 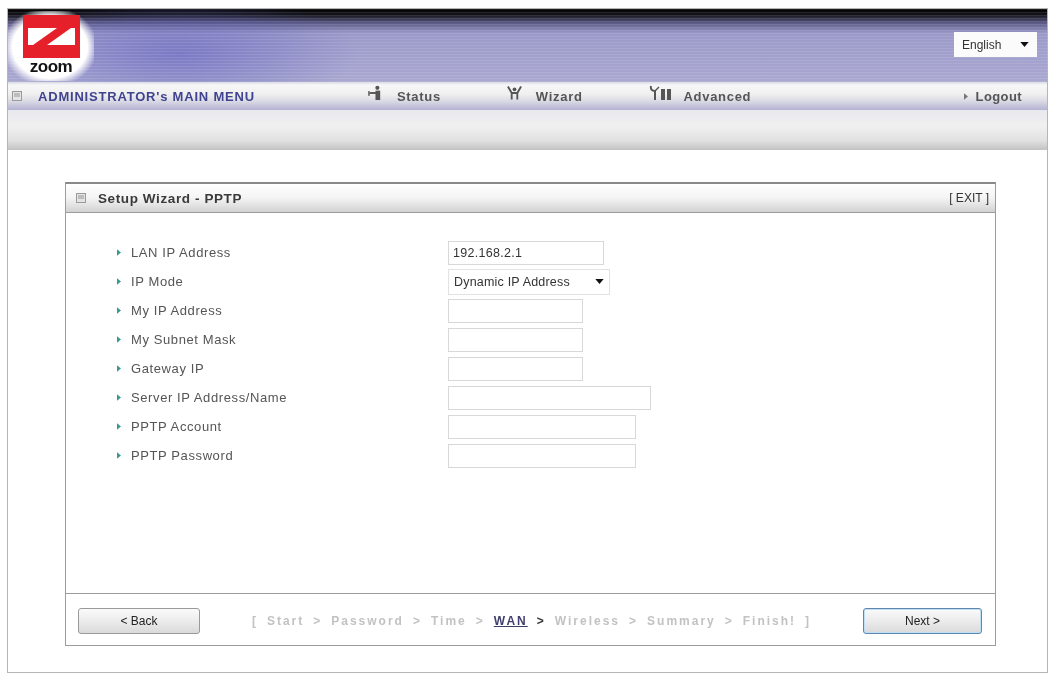 I want to click on progress-step: Wireless, so click(x=587, y=621).